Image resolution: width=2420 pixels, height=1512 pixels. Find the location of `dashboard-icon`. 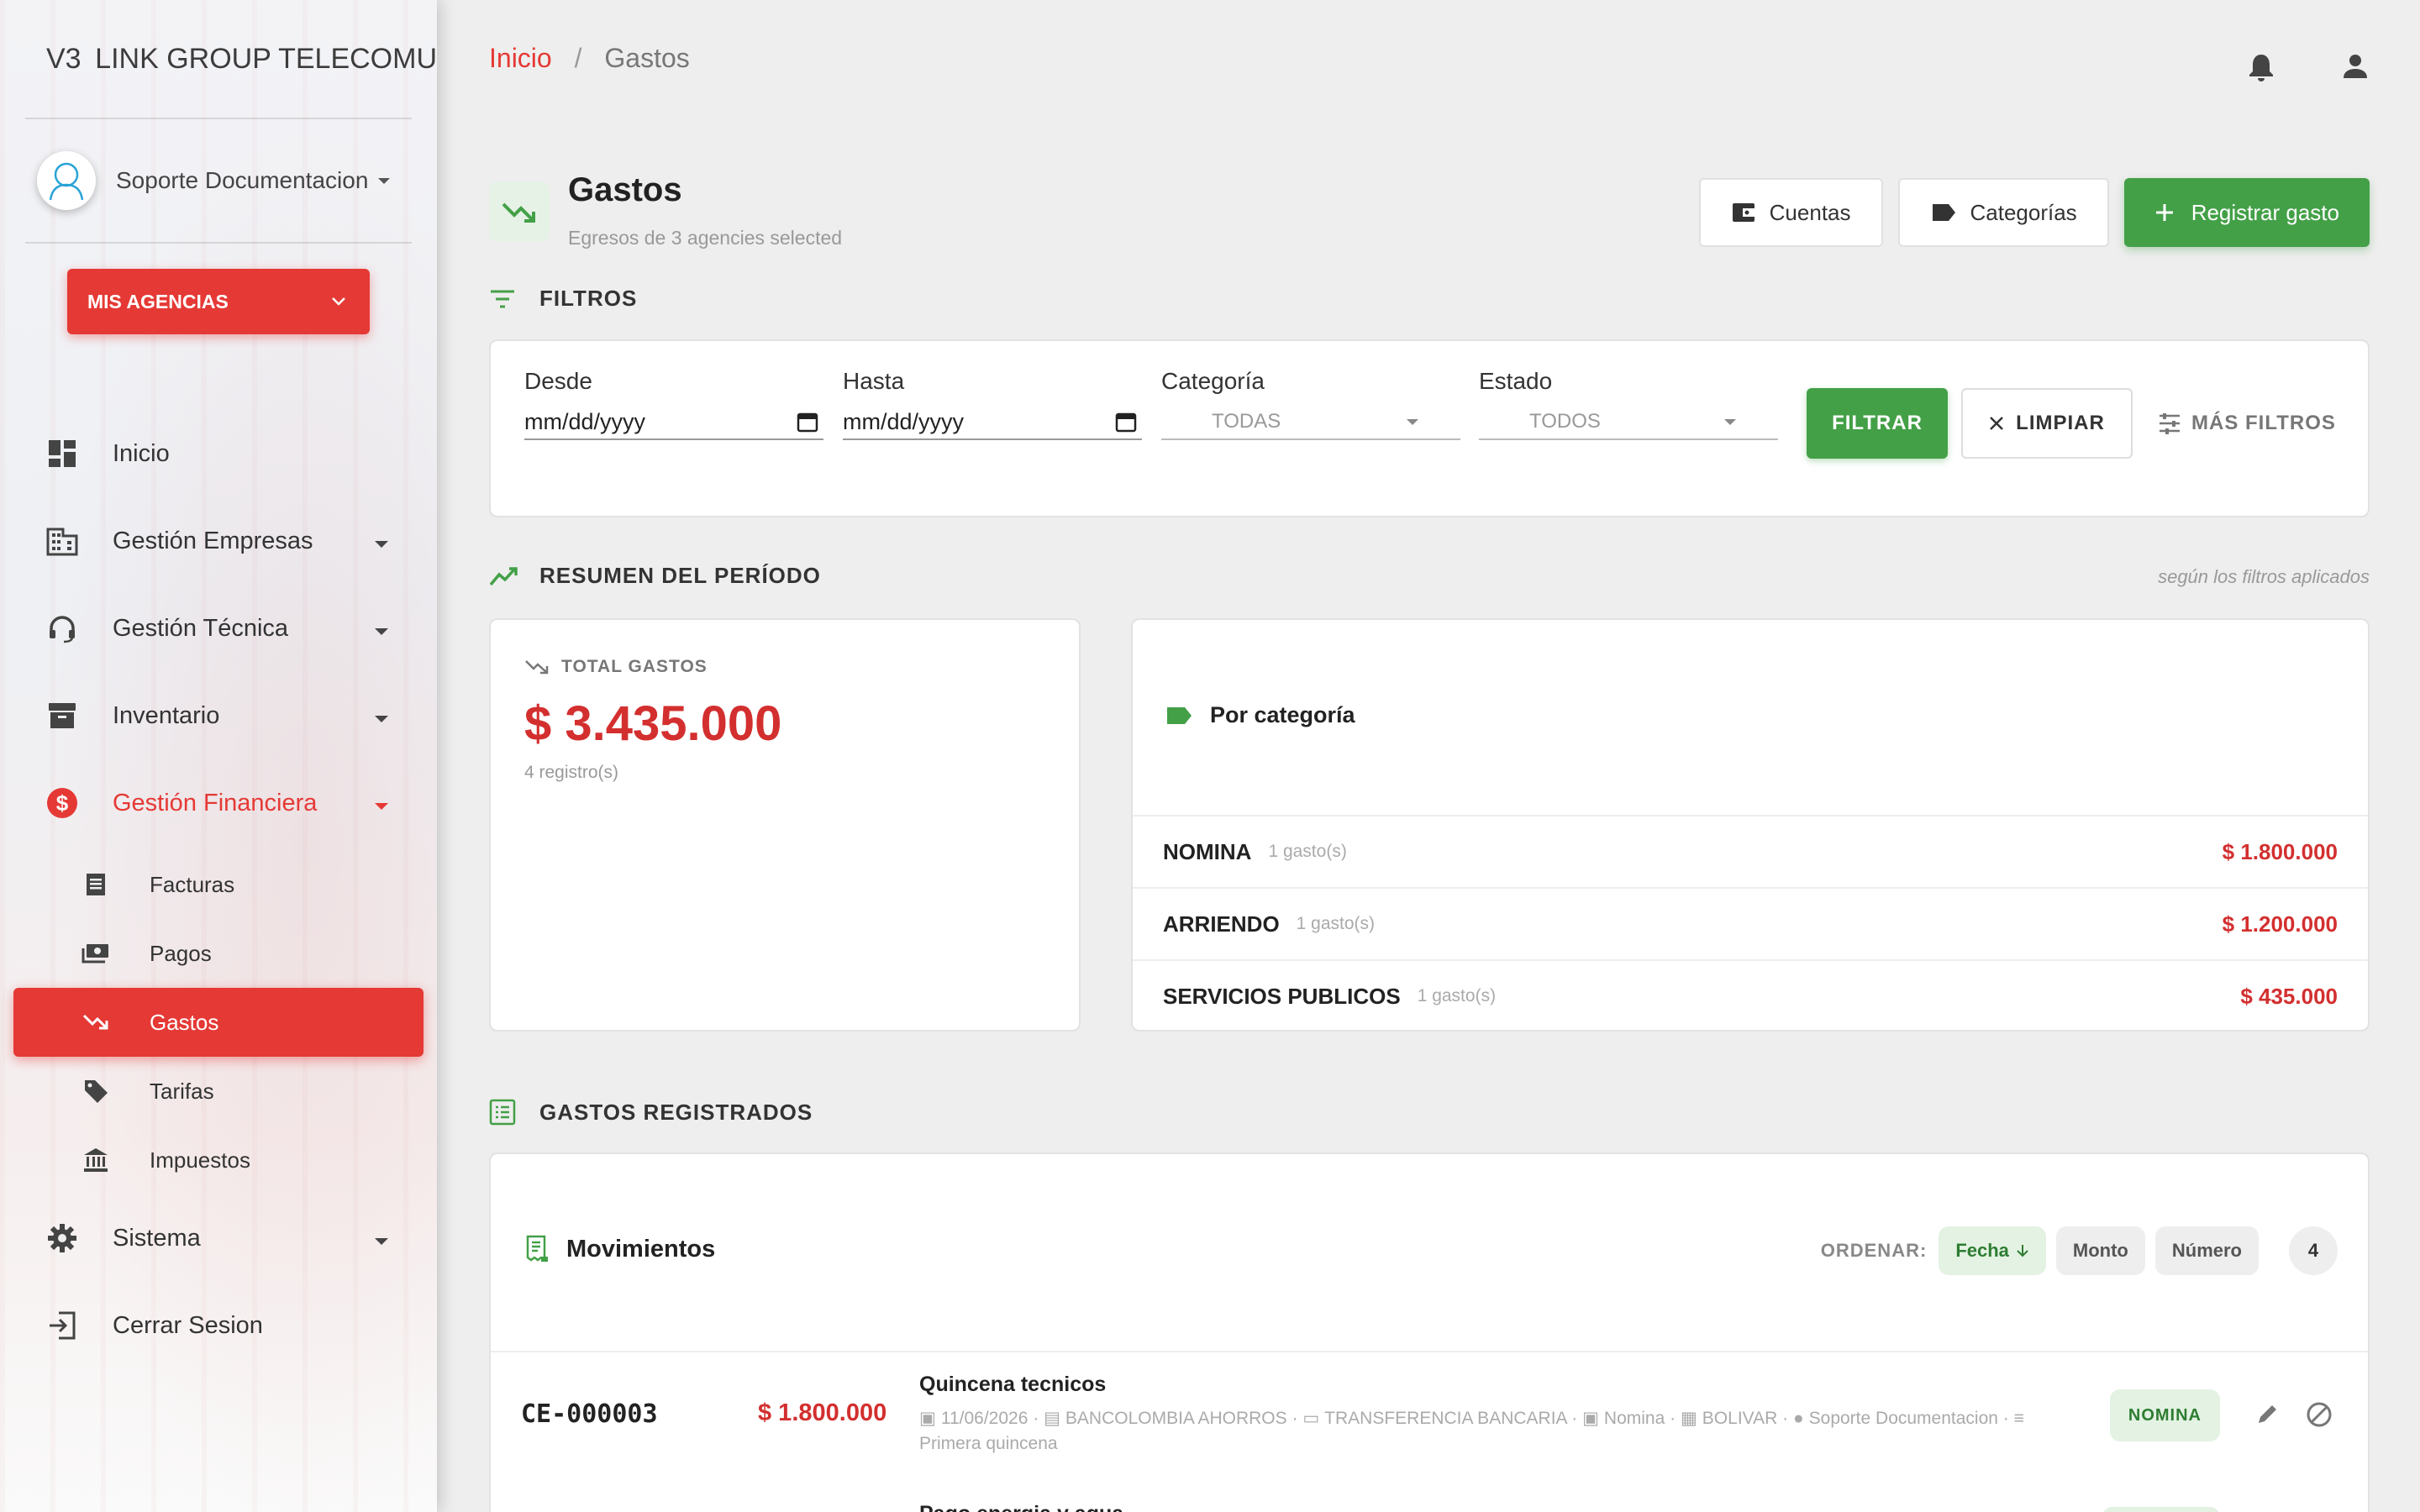

dashboard-icon is located at coordinates (62, 453).